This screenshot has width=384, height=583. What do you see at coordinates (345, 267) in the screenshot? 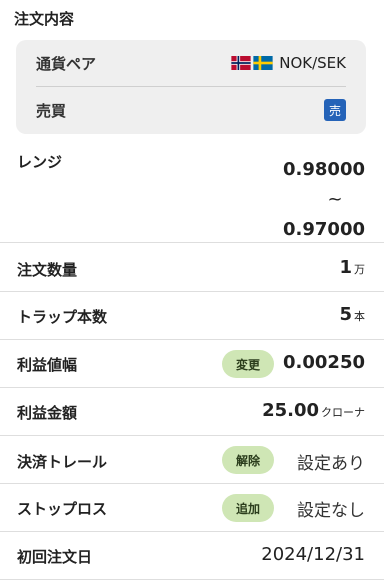
I see `quantity-value: 1` at bounding box center [345, 267].